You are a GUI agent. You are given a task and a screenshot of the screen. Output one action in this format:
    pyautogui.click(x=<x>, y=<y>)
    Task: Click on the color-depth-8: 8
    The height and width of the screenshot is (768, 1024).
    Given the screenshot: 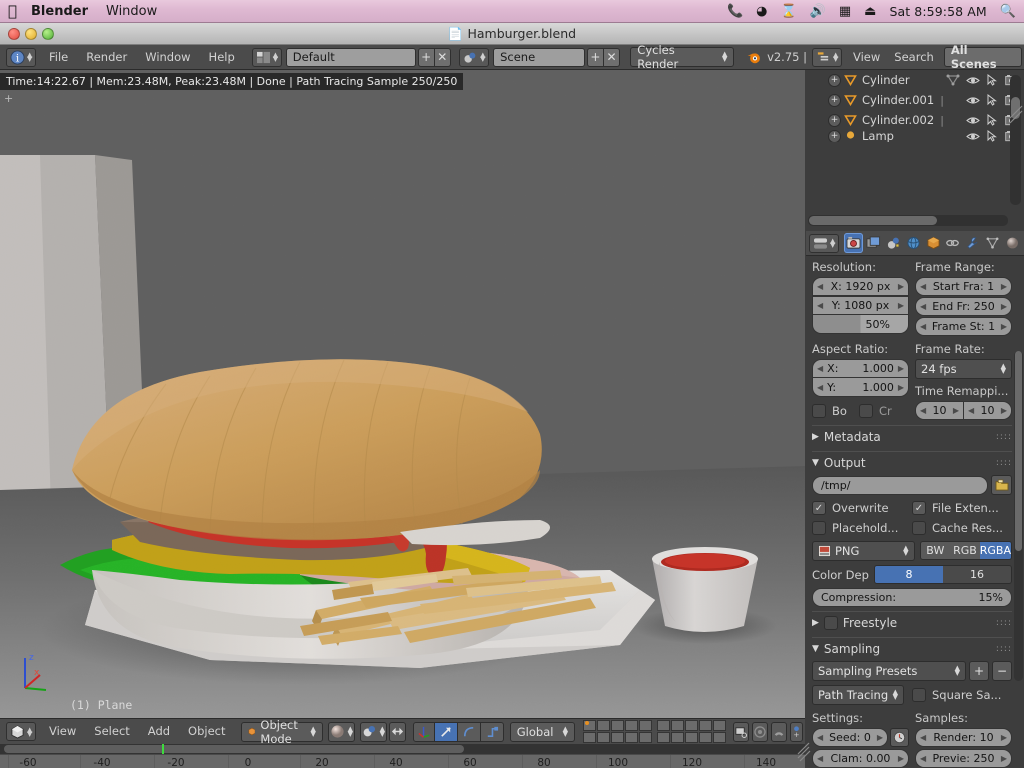 What is the action you would take?
    pyautogui.click(x=908, y=574)
    